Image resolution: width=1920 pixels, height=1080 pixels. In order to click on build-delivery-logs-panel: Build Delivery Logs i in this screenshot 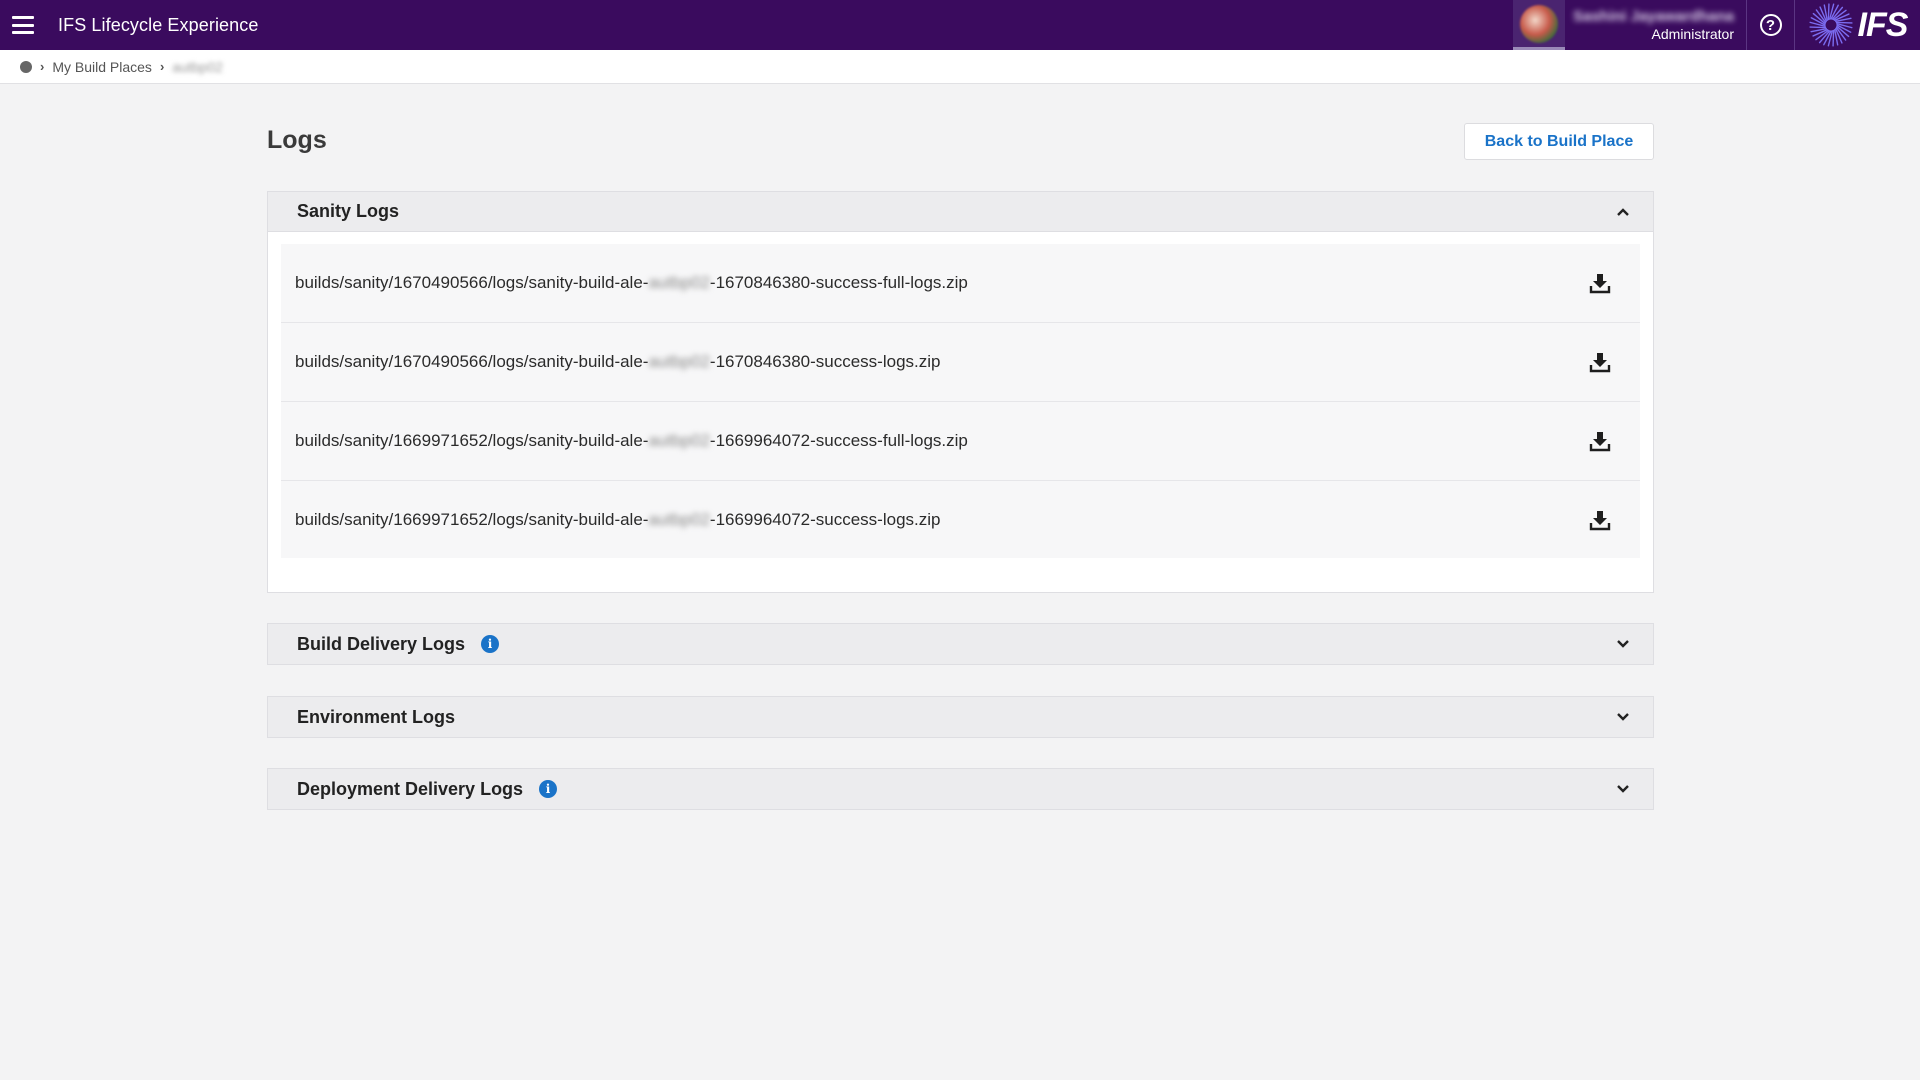, I will do `click(960, 644)`.